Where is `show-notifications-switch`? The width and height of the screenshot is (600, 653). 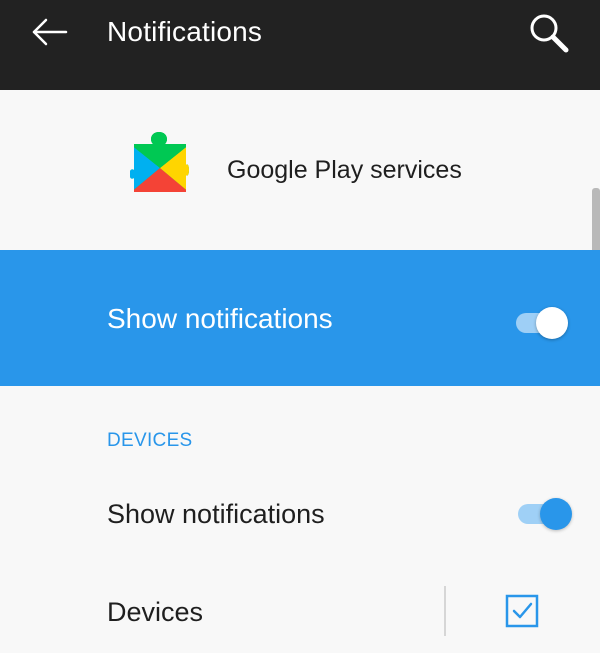 show-notifications-switch is located at coordinates (546, 514).